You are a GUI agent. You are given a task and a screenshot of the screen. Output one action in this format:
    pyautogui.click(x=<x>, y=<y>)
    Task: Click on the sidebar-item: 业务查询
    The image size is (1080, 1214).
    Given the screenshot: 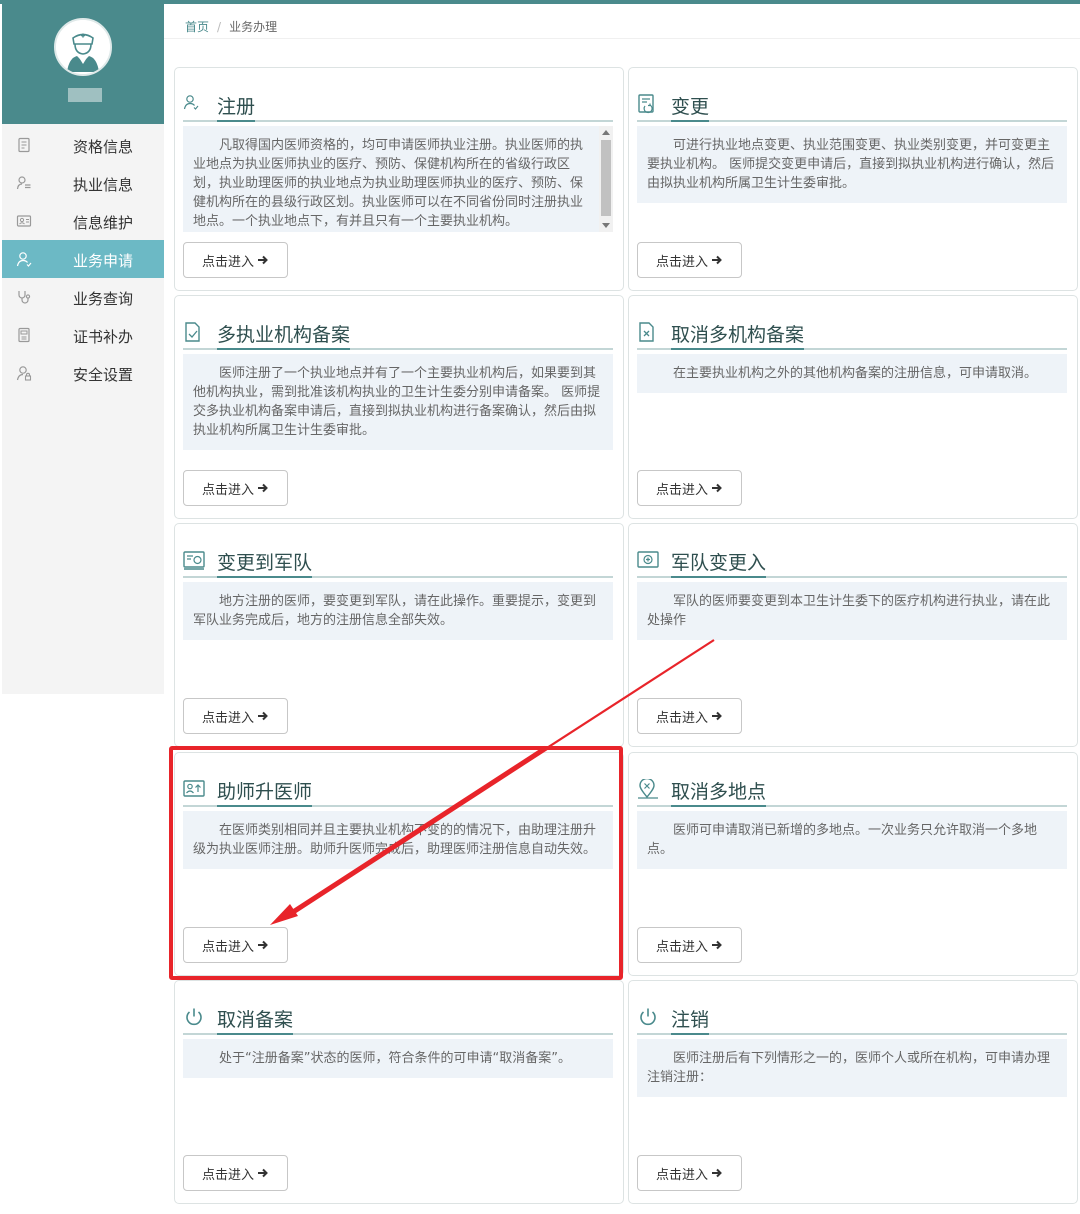 What is the action you would take?
    pyautogui.click(x=83, y=297)
    